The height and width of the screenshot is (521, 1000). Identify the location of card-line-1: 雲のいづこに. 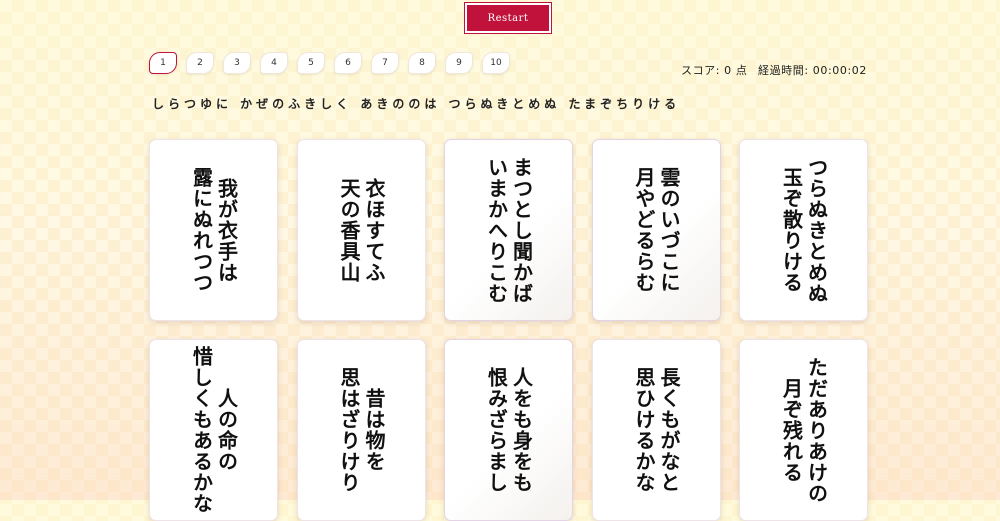
(669, 230).